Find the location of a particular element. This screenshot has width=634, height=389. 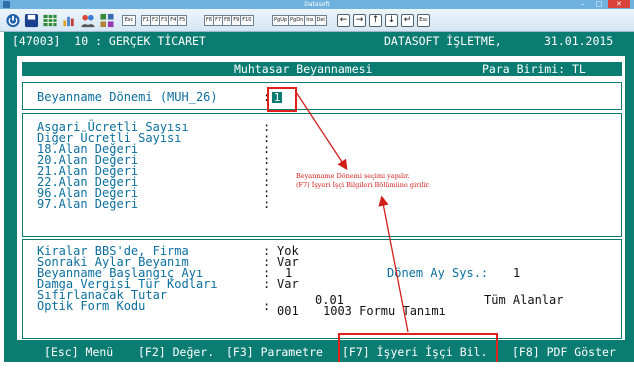

currency-label: Para Birimi: TL is located at coordinates (534, 69).